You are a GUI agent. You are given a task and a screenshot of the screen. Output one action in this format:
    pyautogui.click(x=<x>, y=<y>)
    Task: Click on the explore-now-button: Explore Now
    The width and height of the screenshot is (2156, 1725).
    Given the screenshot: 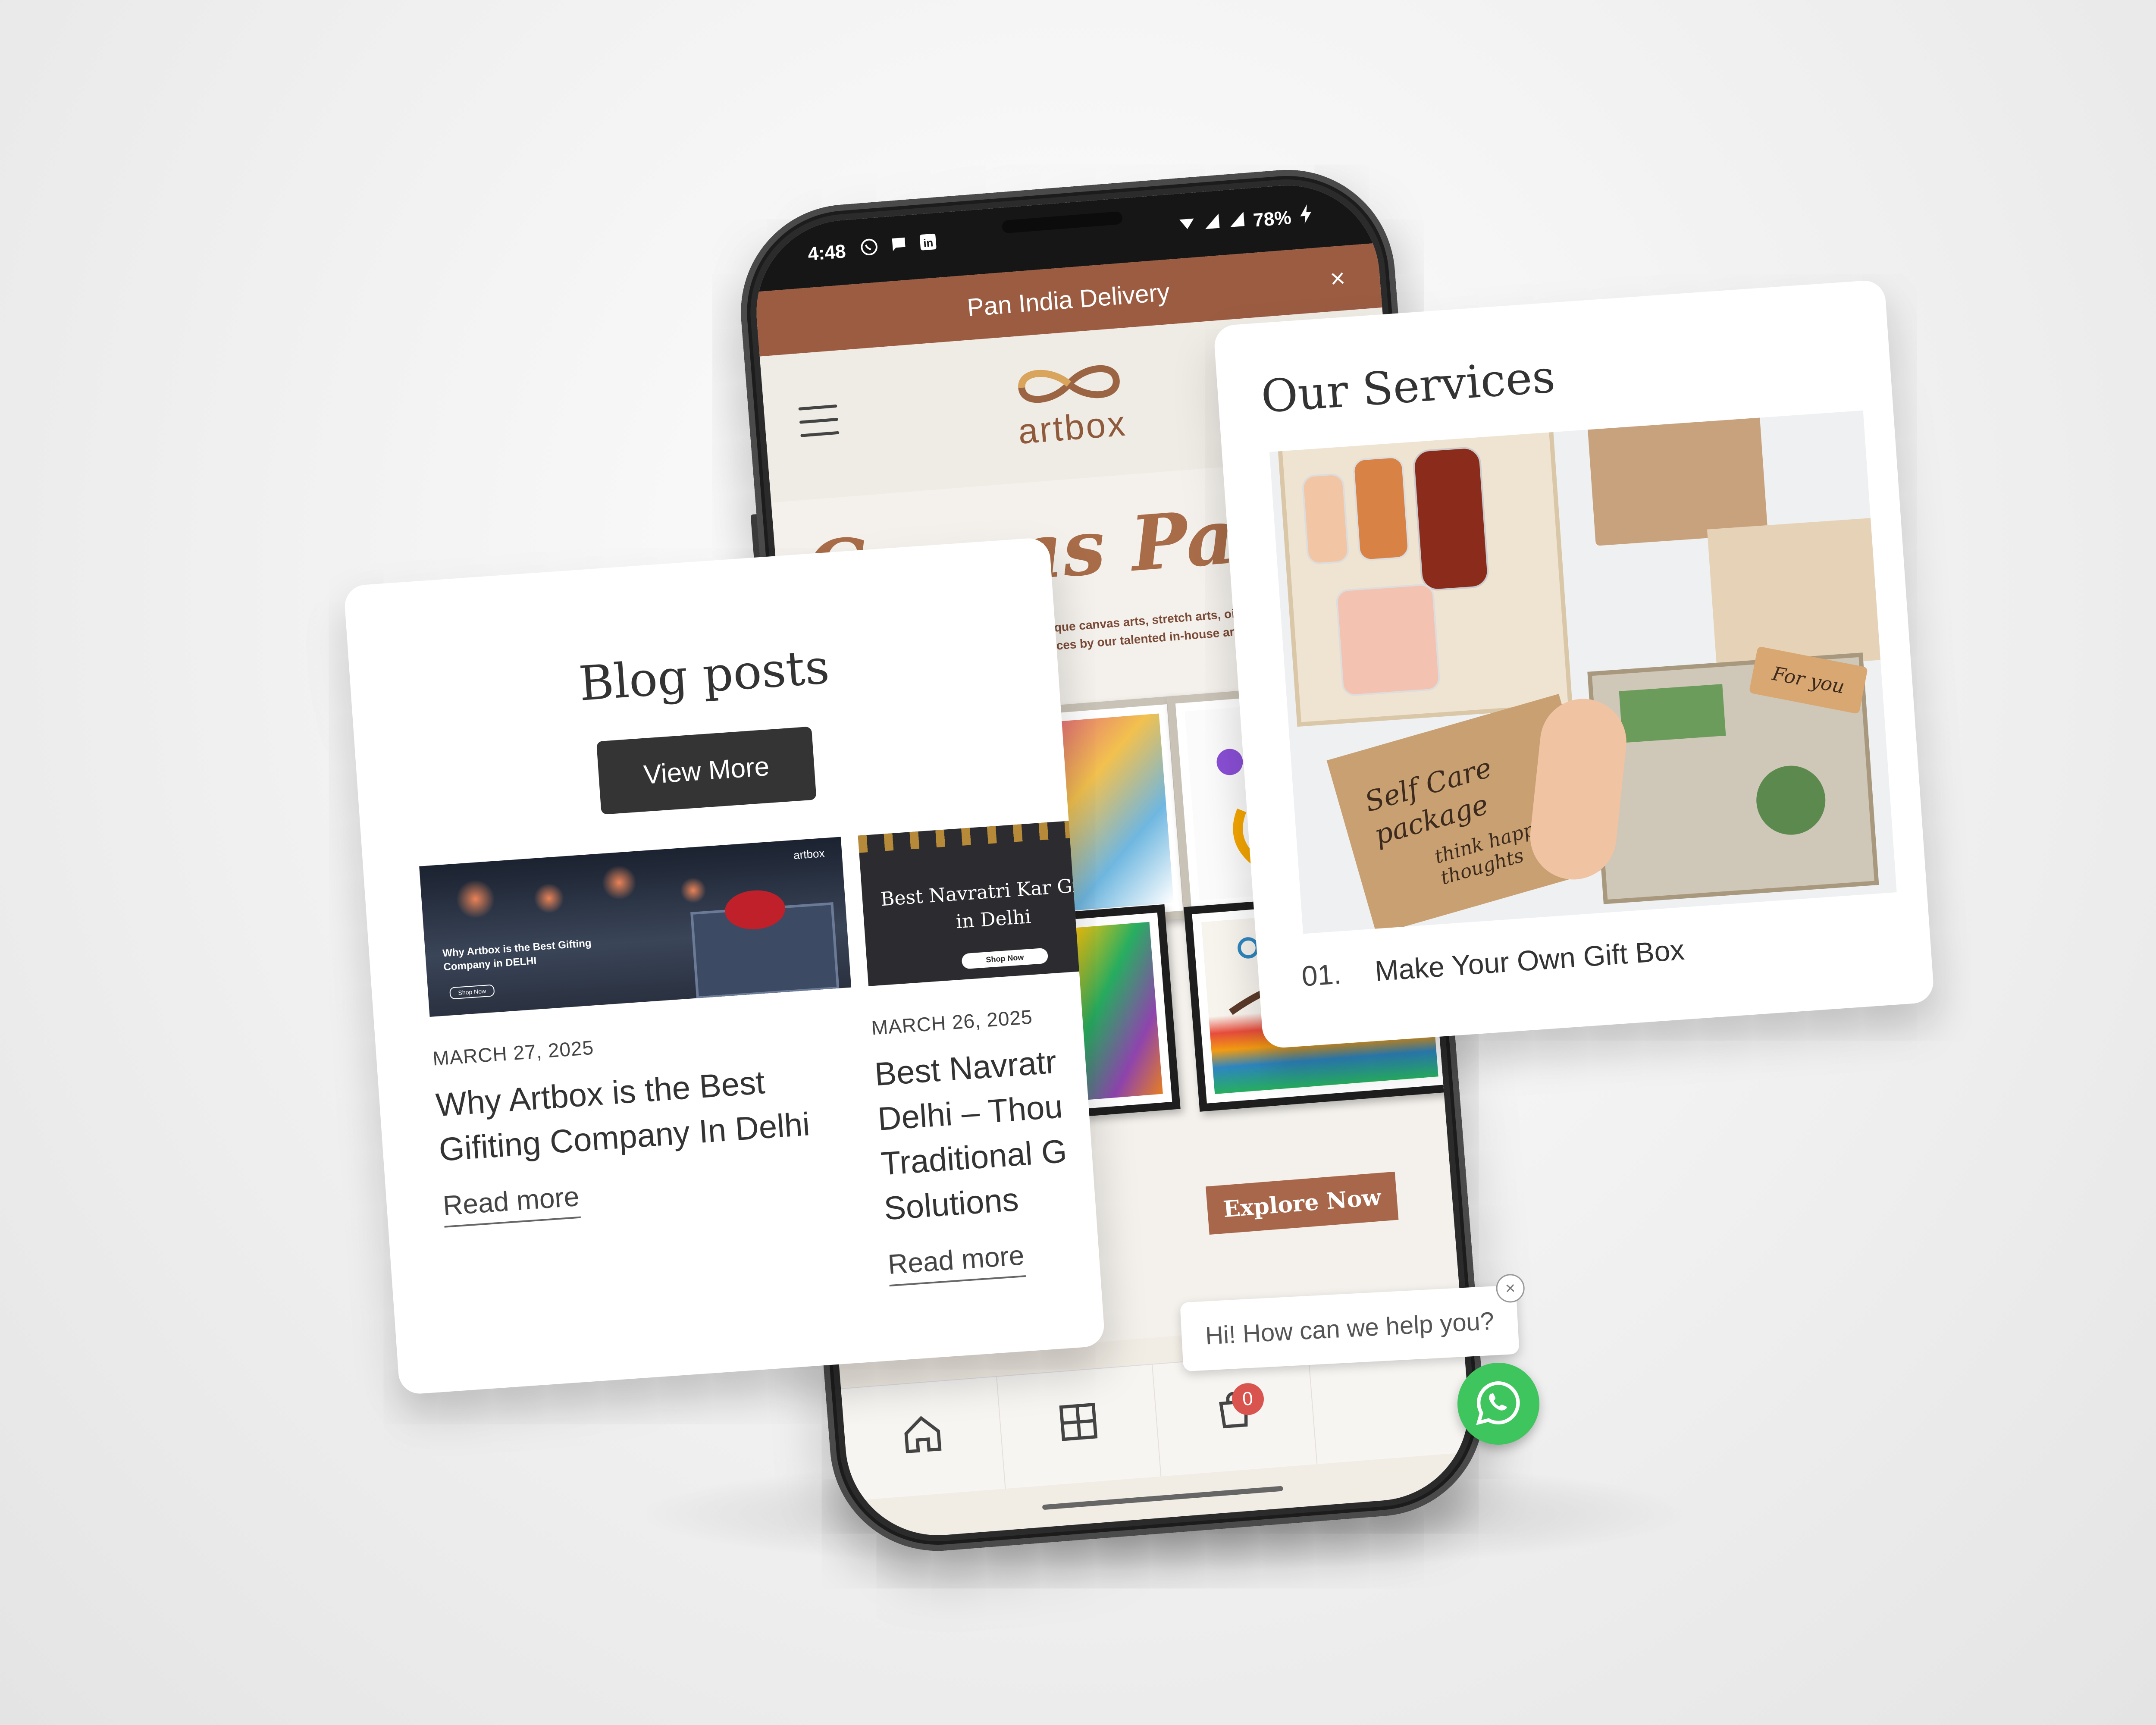 What is the action you would take?
    pyautogui.click(x=1302, y=1203)
    